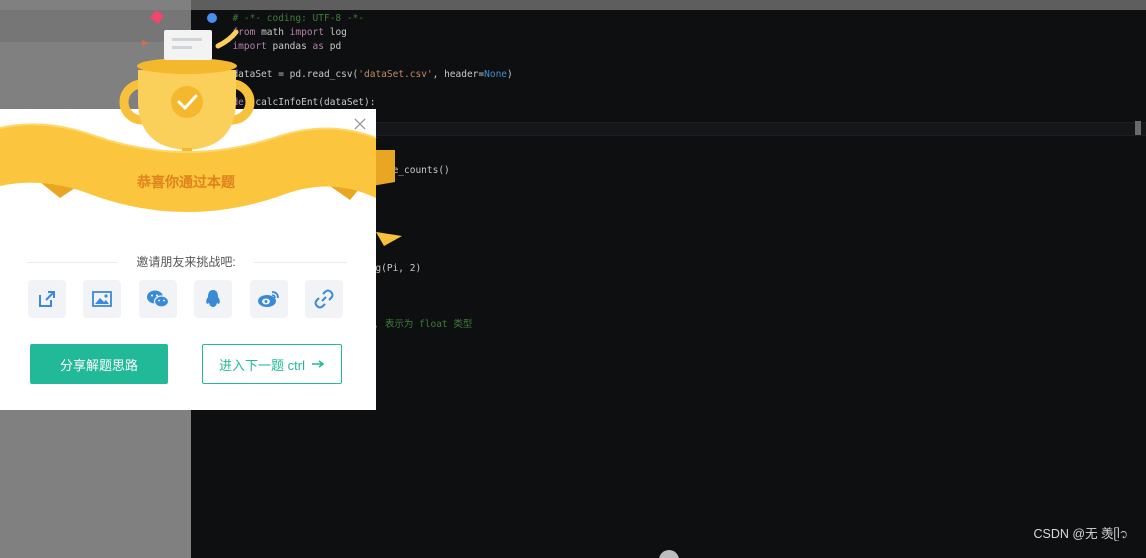 Image resolution: width=1146 pixels, height=558 pixels. I want to click on scrollbar-thumb, so click(1138, 128).